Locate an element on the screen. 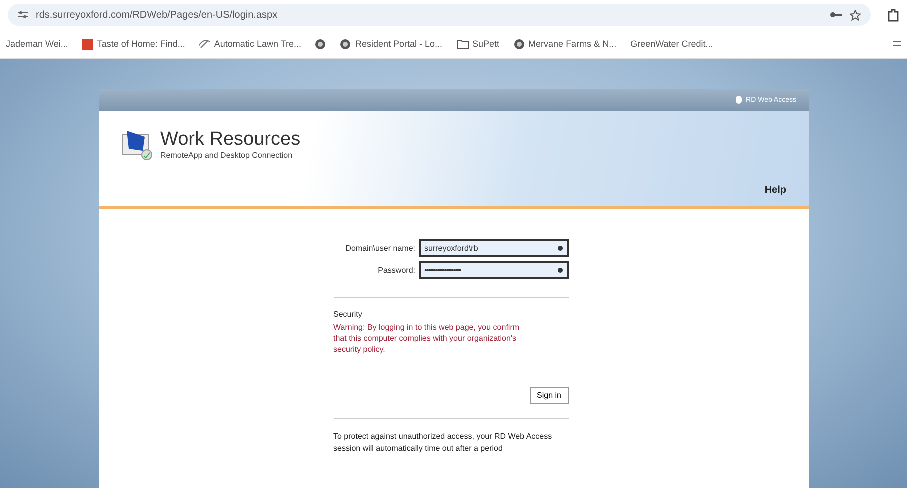  help-link: Help is located at coordinates (775, 190).